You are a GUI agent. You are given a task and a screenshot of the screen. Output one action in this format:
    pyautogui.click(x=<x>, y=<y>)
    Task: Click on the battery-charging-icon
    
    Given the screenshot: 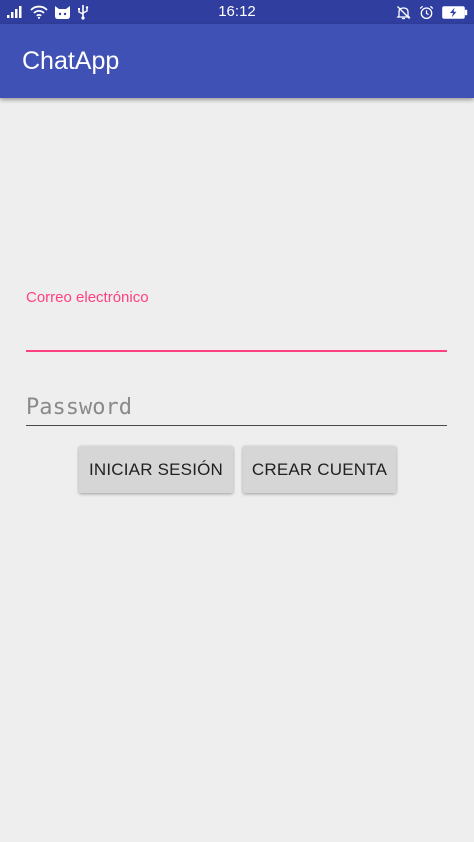 What is the action you would take?
    pyautogui.click(x=455, y=12)
    